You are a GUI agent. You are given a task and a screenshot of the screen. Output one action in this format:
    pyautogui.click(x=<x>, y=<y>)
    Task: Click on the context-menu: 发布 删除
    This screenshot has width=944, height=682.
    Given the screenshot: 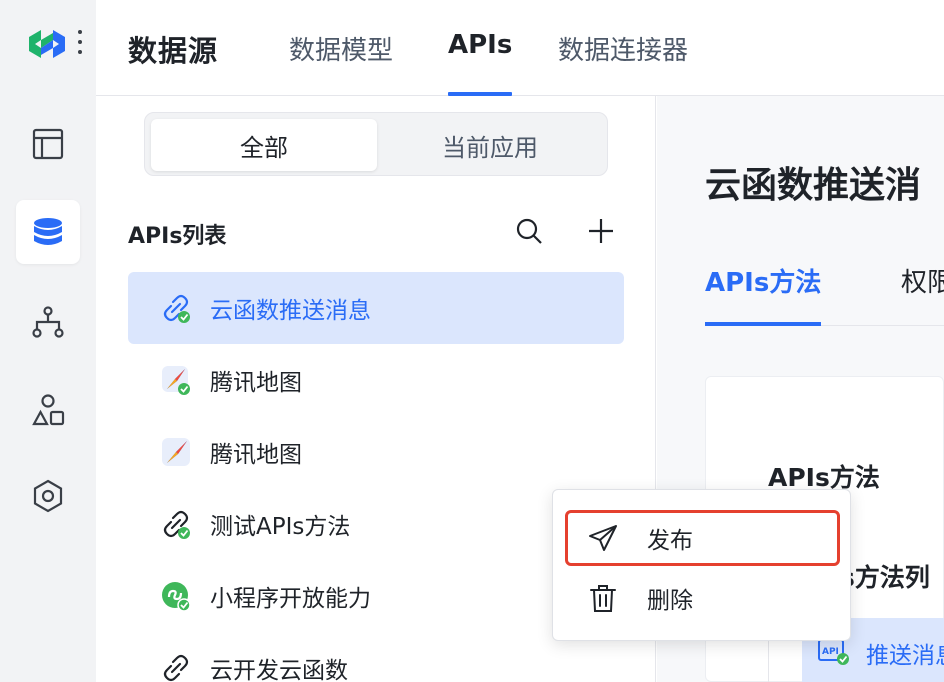 What is the action you would take?
    pyautogui.click(x=701, y=565)
    